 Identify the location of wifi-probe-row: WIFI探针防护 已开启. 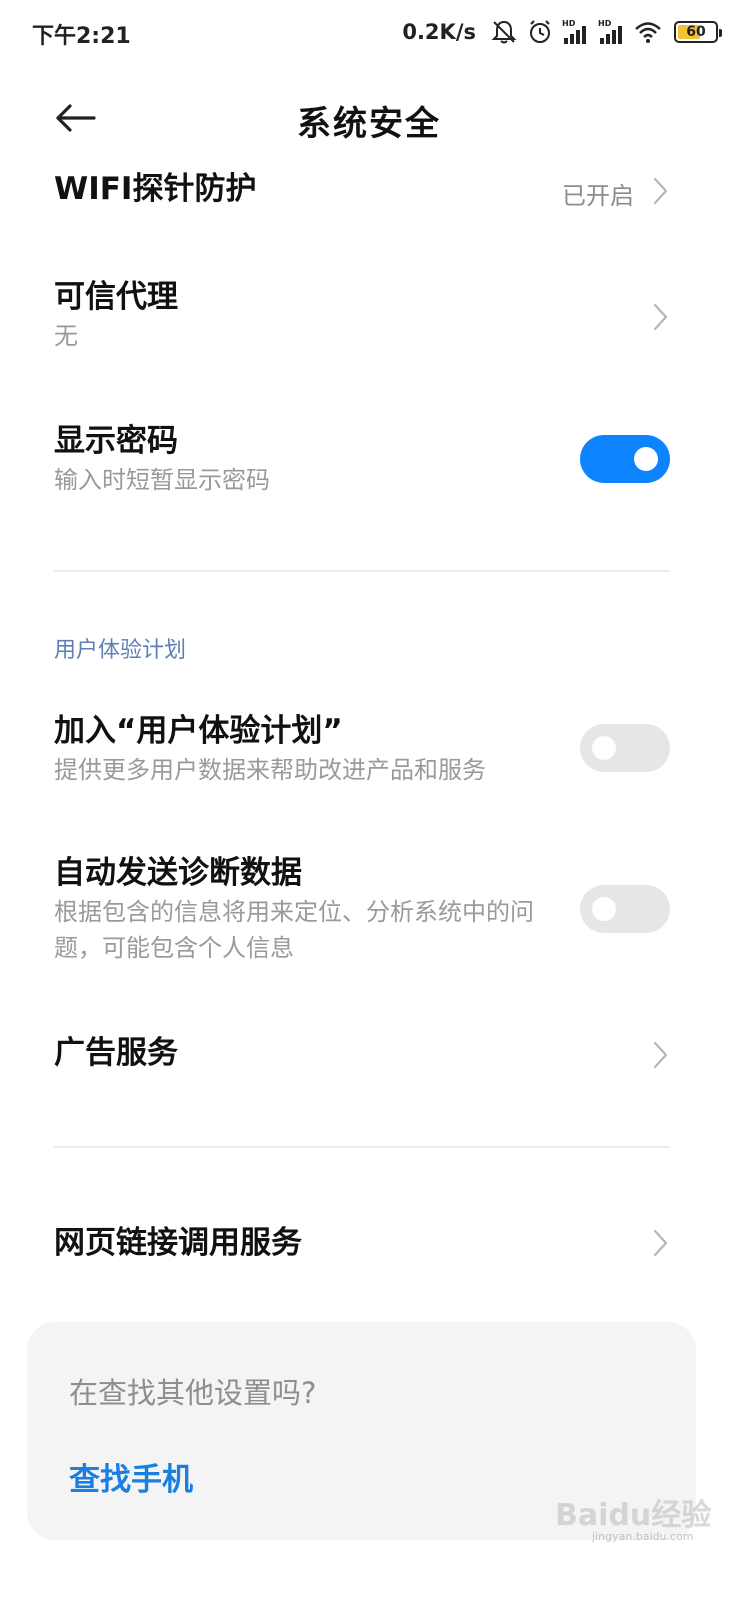
(362, 193).